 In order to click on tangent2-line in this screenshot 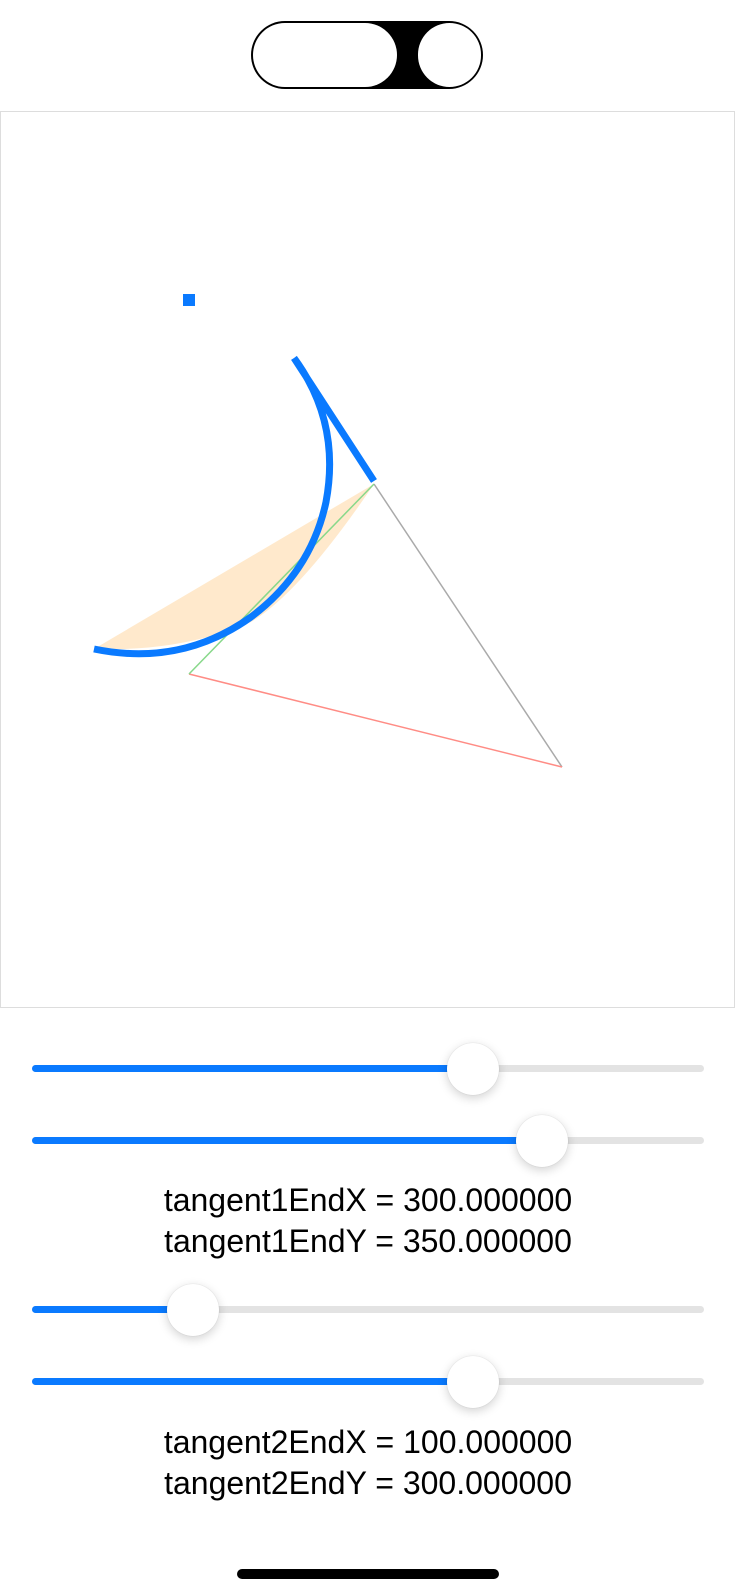, I will do `click(375, 720)`.